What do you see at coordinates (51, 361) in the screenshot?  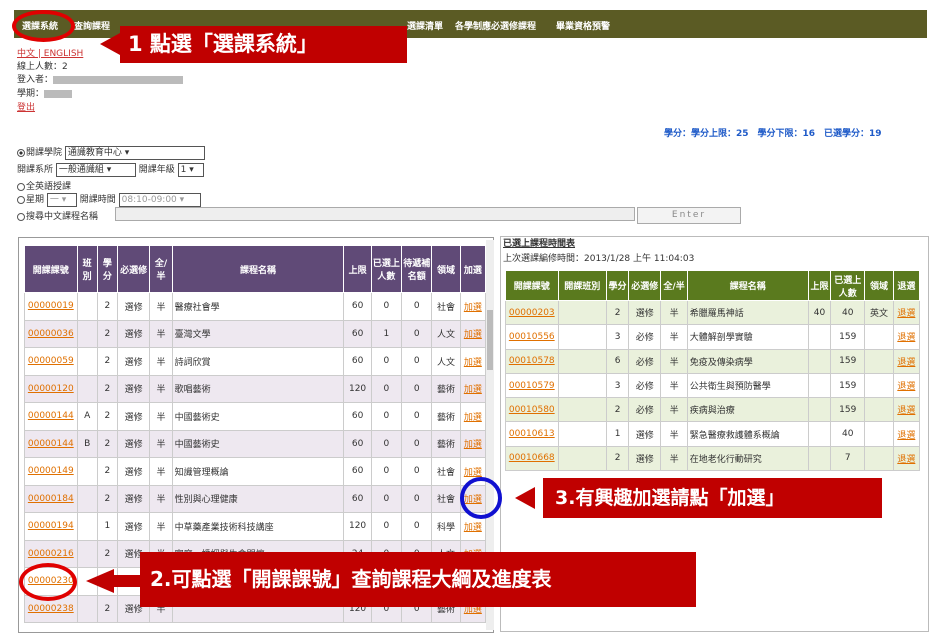 I see `course-no-link: 00000059` at bounding box center [51, 361].